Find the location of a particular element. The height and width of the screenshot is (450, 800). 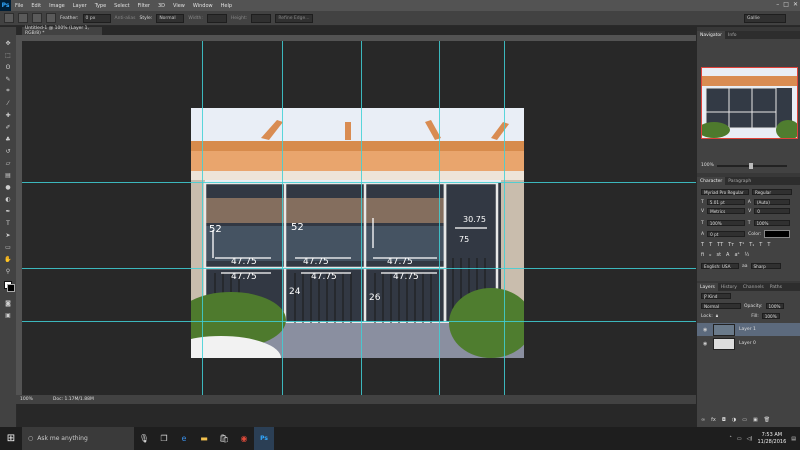

menu-3d: 3D is located at coordinates (161, 6).